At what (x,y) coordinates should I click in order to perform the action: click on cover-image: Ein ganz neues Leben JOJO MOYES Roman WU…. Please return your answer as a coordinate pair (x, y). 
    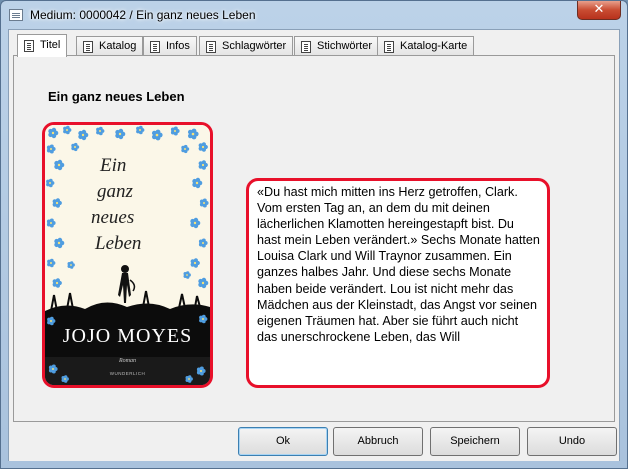
    Looking at the image, I should click on (127, 255).